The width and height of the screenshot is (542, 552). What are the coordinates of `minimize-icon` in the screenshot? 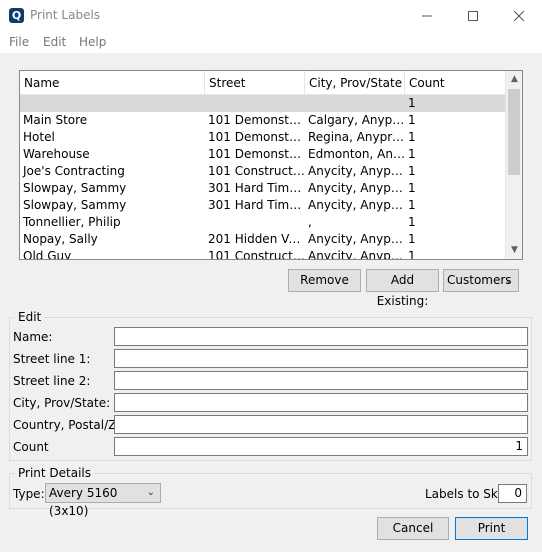 It's located at (427, 15).